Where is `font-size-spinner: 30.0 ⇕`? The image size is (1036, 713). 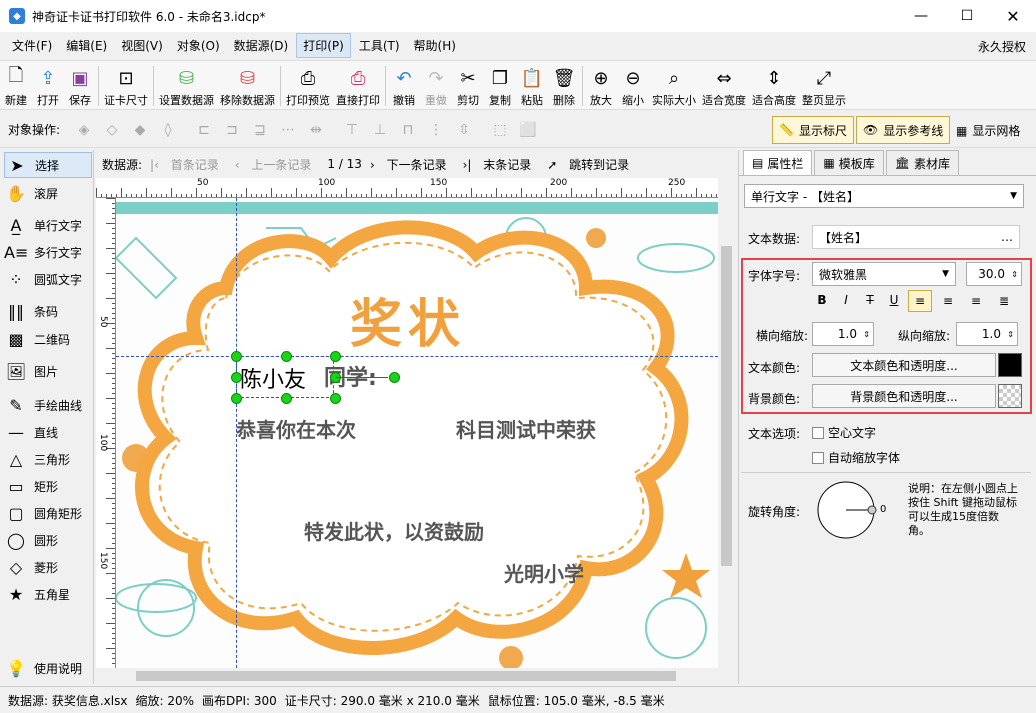
font-size-spinner: 30.0 ⇕ is located at coordinates (994, 274).